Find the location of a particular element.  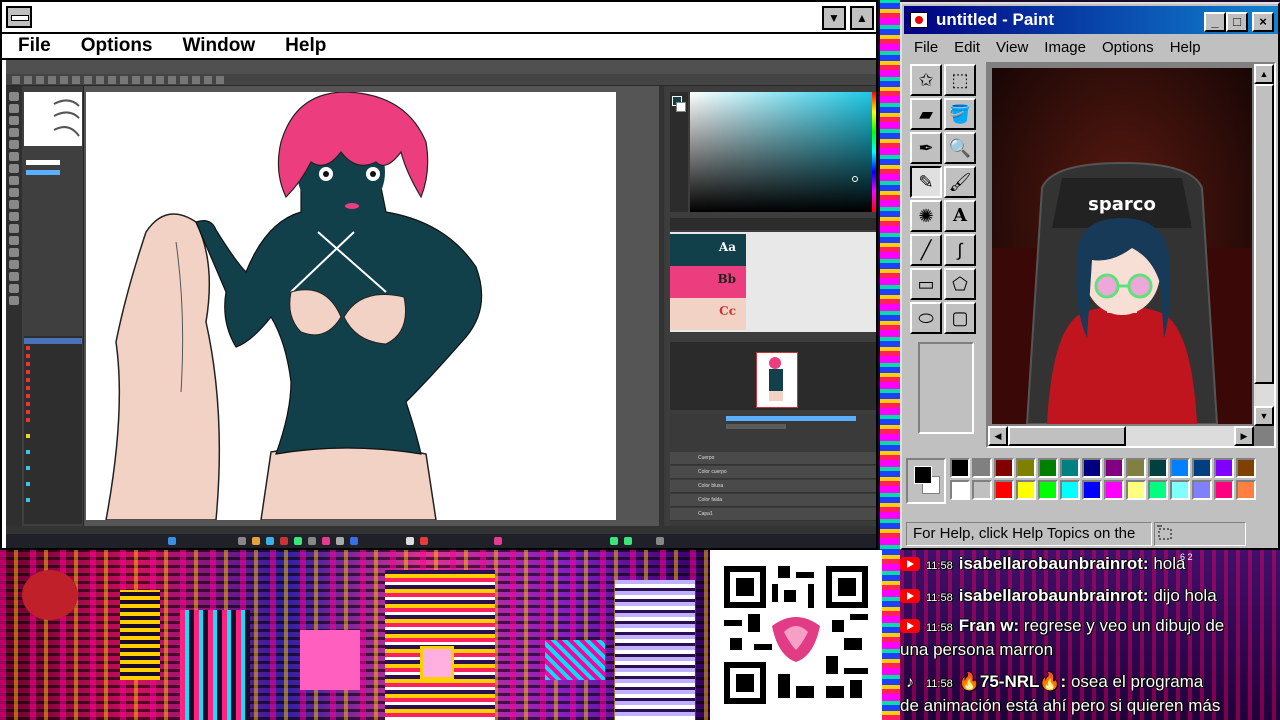

hue-slider is located at coordinates (874, 152).